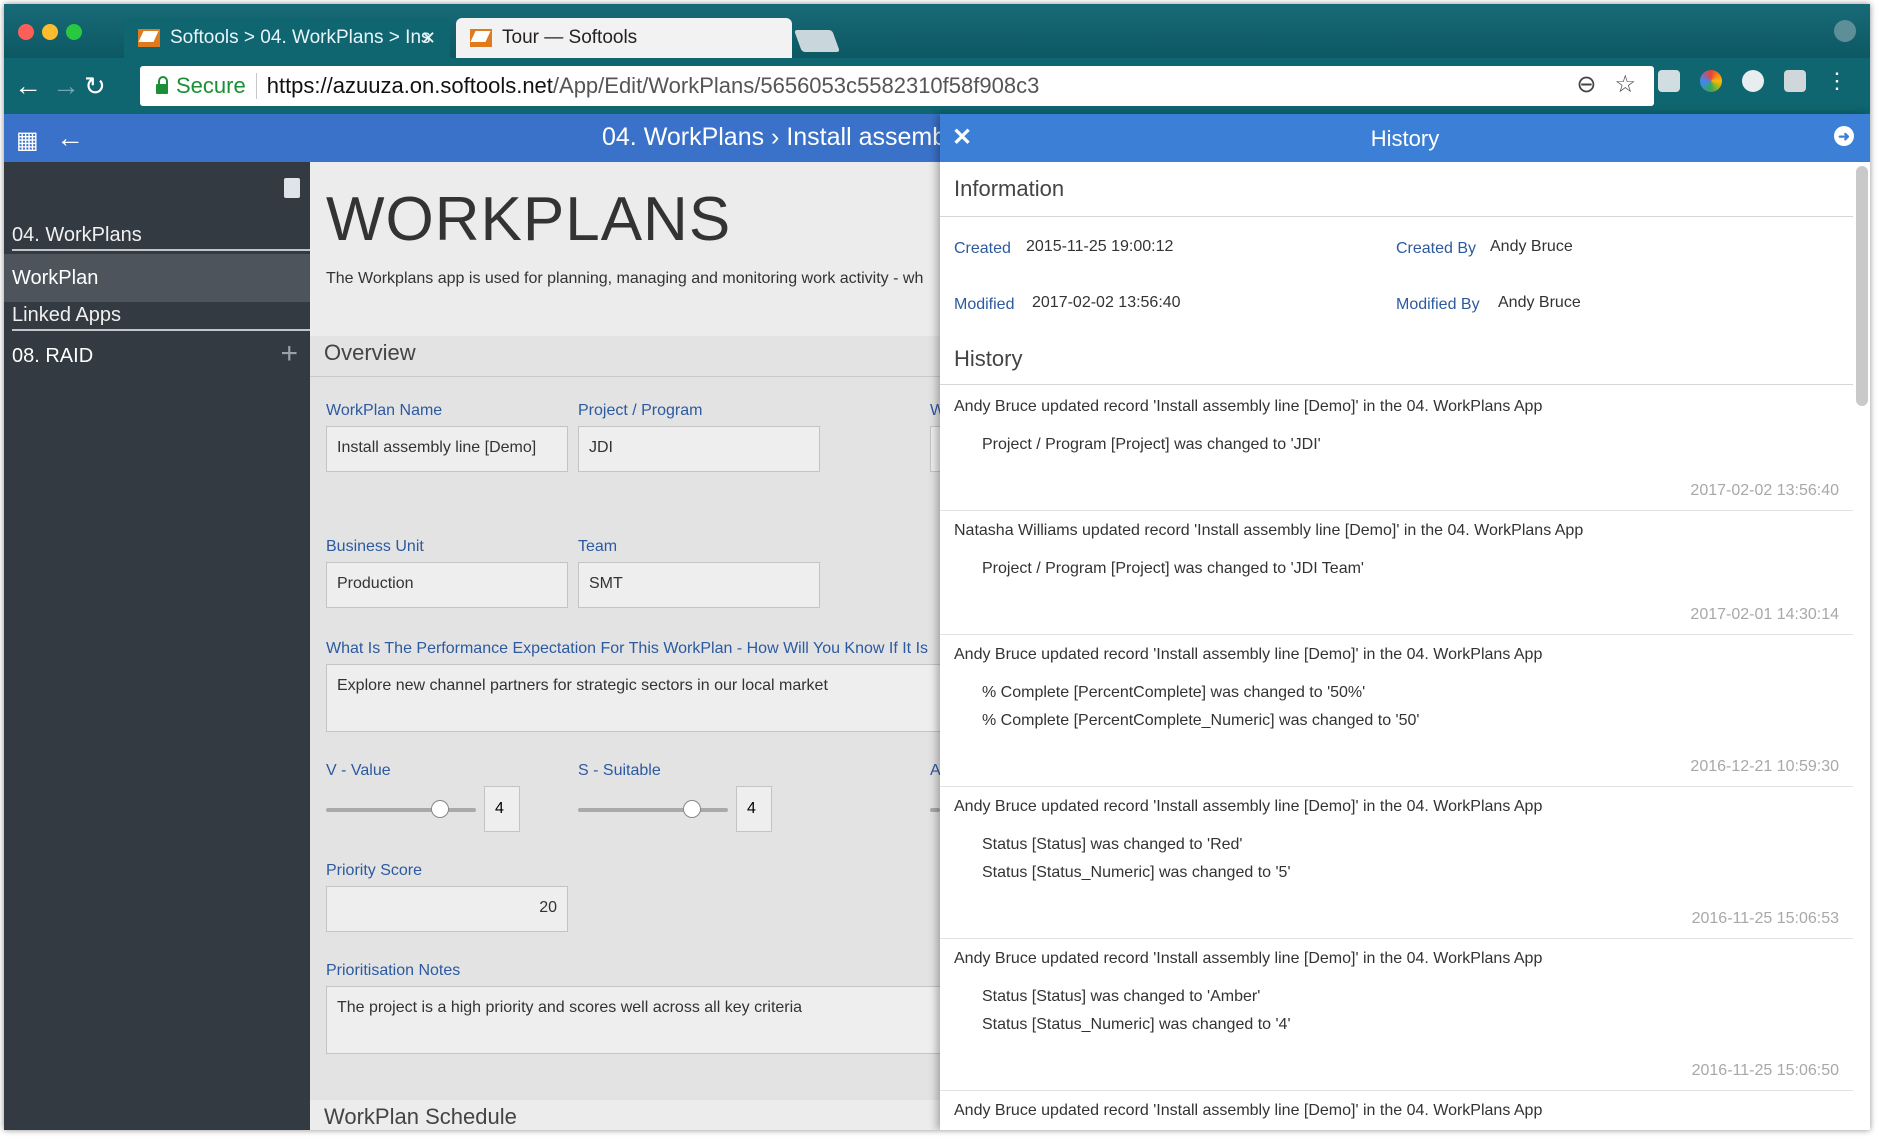  What do you see at coordinates (157, 278) in the screenshot?
I see `sidebar-item-workplan: WorkPlan` at bounding box center [157, 278].